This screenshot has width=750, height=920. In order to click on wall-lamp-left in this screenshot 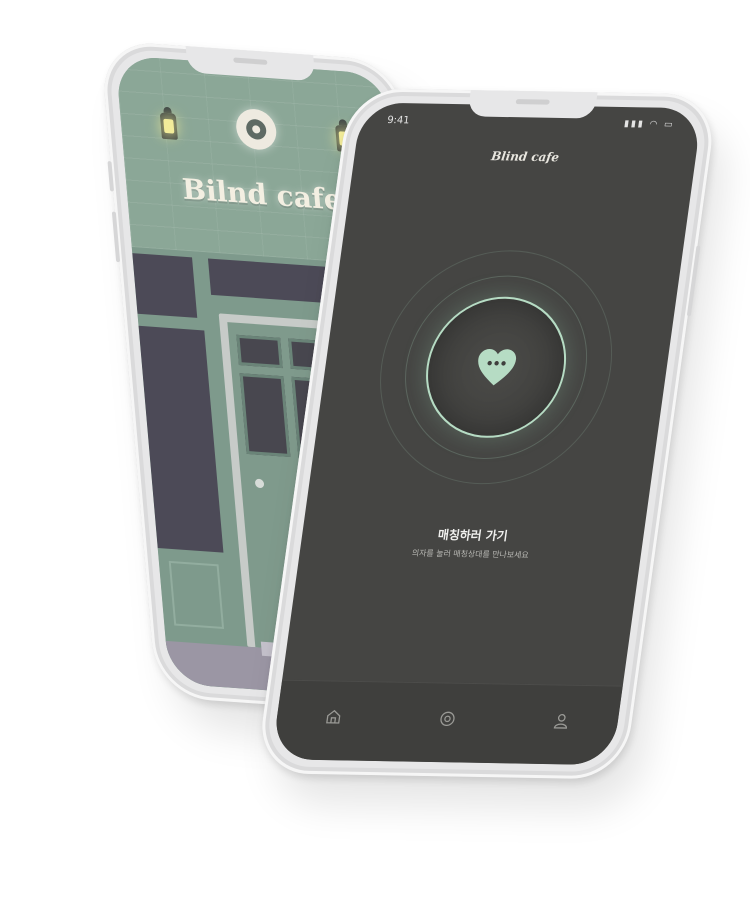, I will do `click(168, 126)`.